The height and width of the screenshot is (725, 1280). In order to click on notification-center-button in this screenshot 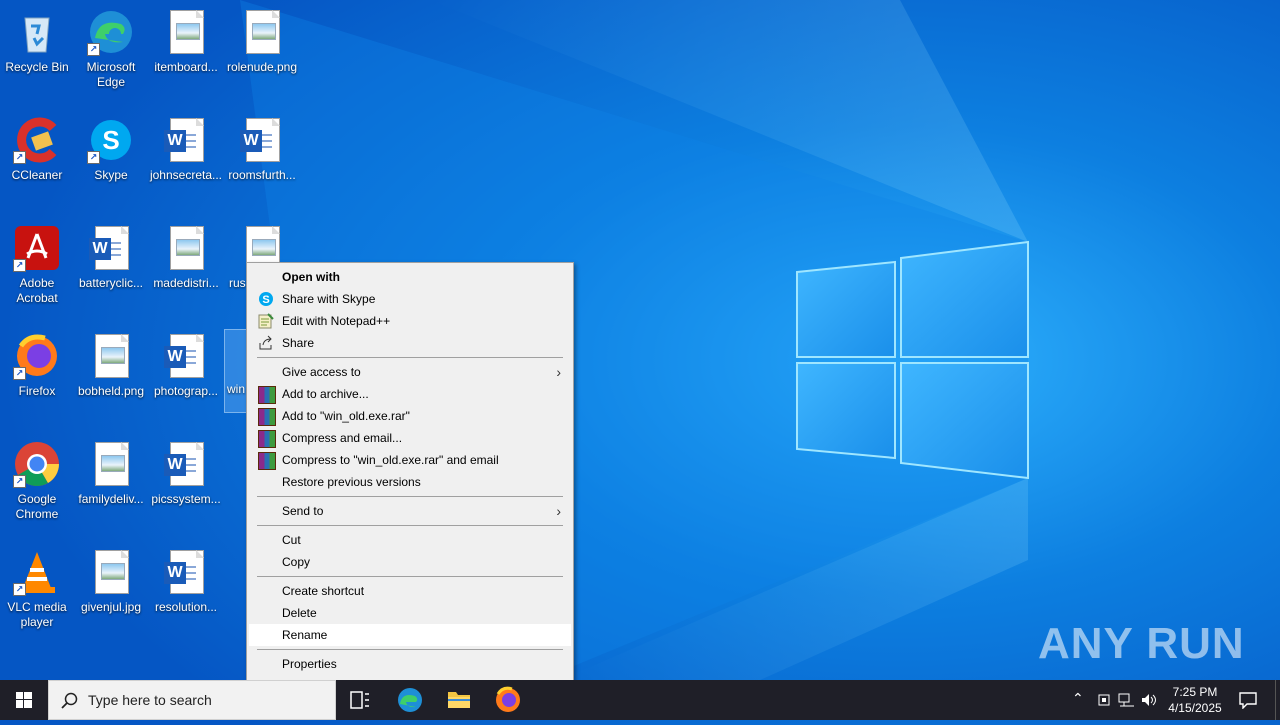, I will do `click(1252, 700)`.